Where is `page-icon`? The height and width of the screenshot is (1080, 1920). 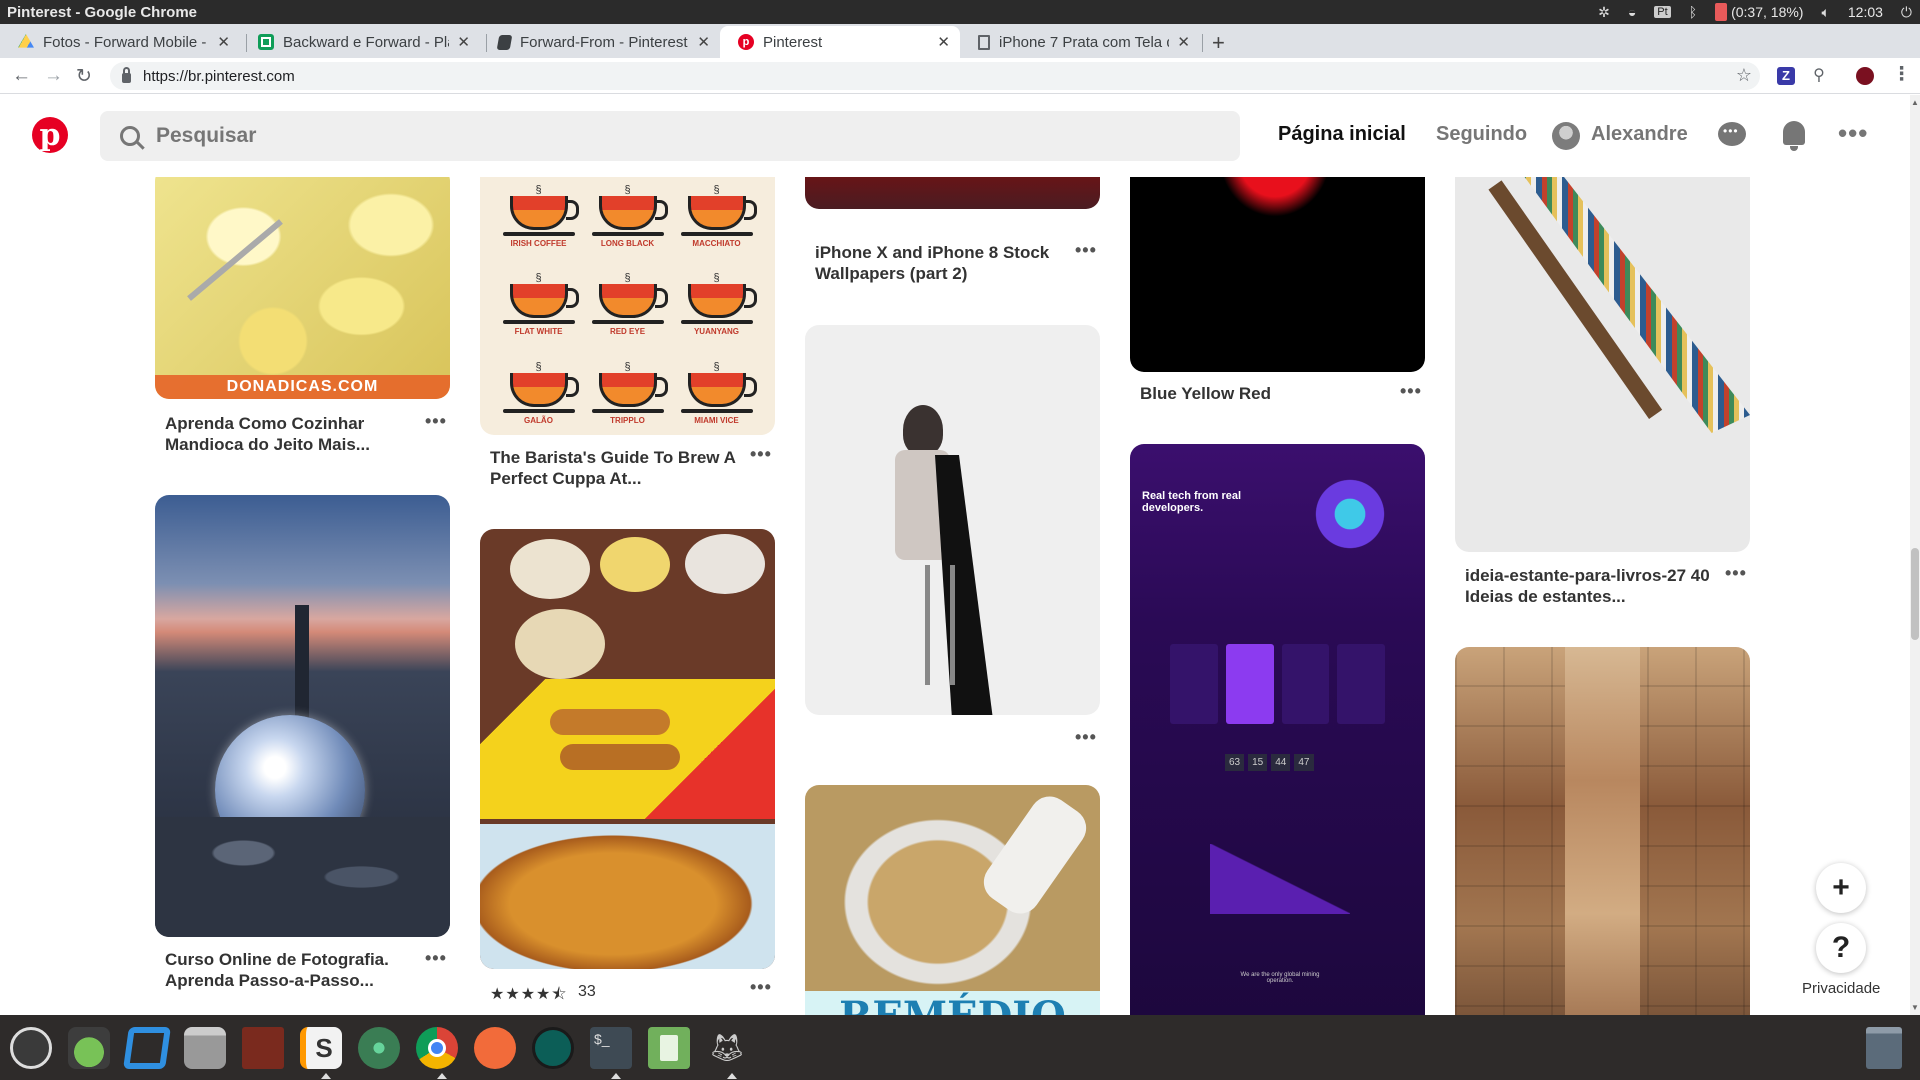 page-icon is located at coordinates (984, 42).